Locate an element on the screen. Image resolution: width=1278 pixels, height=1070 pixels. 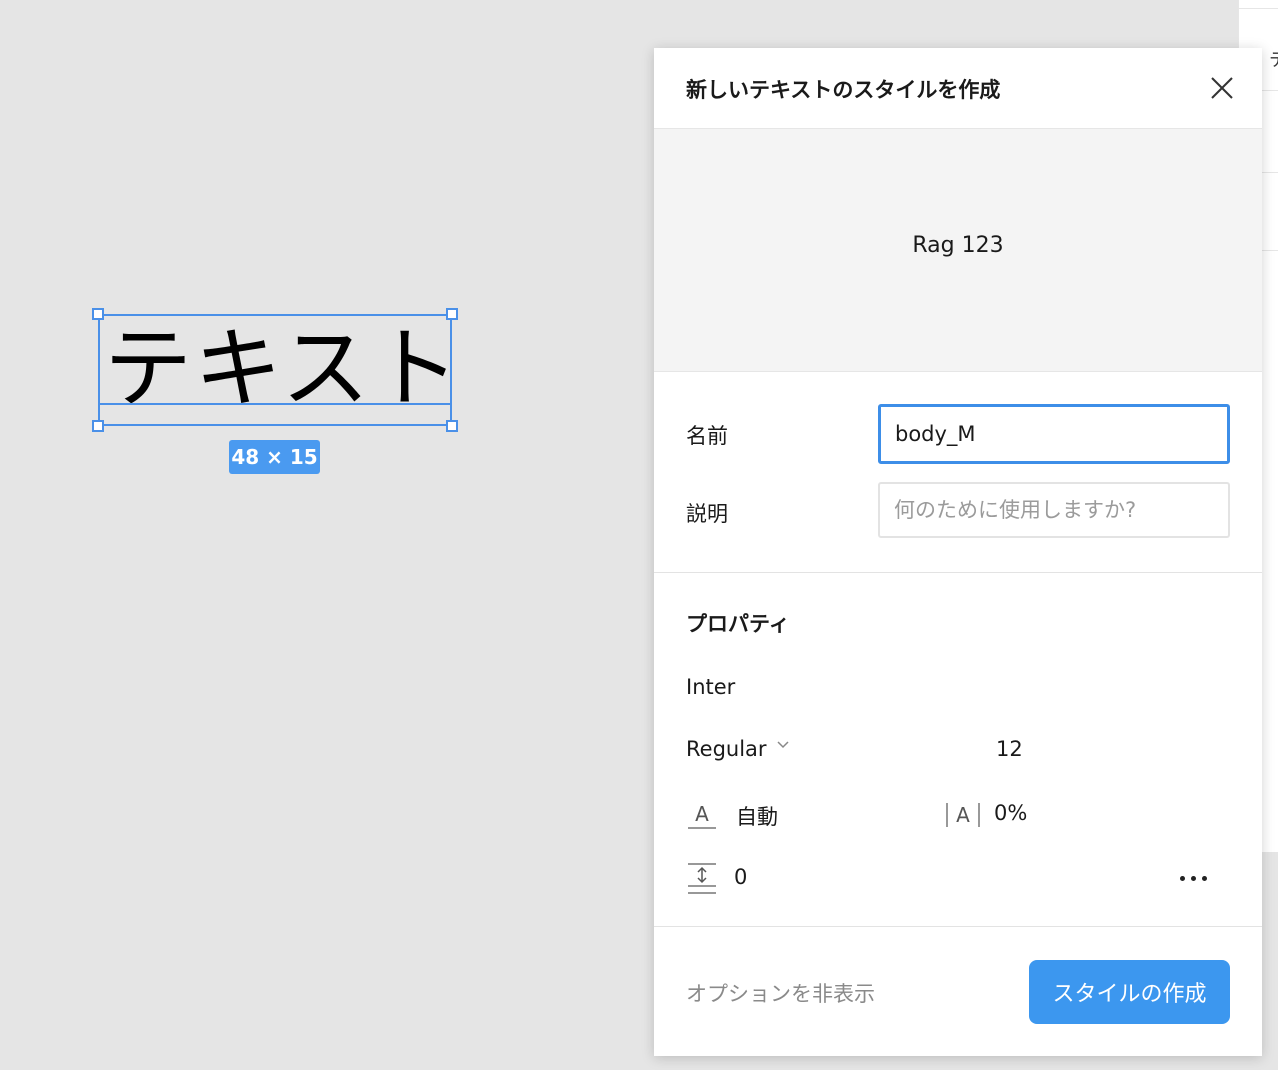
properties-title: プロパティ is located at coordinates (738, 624).